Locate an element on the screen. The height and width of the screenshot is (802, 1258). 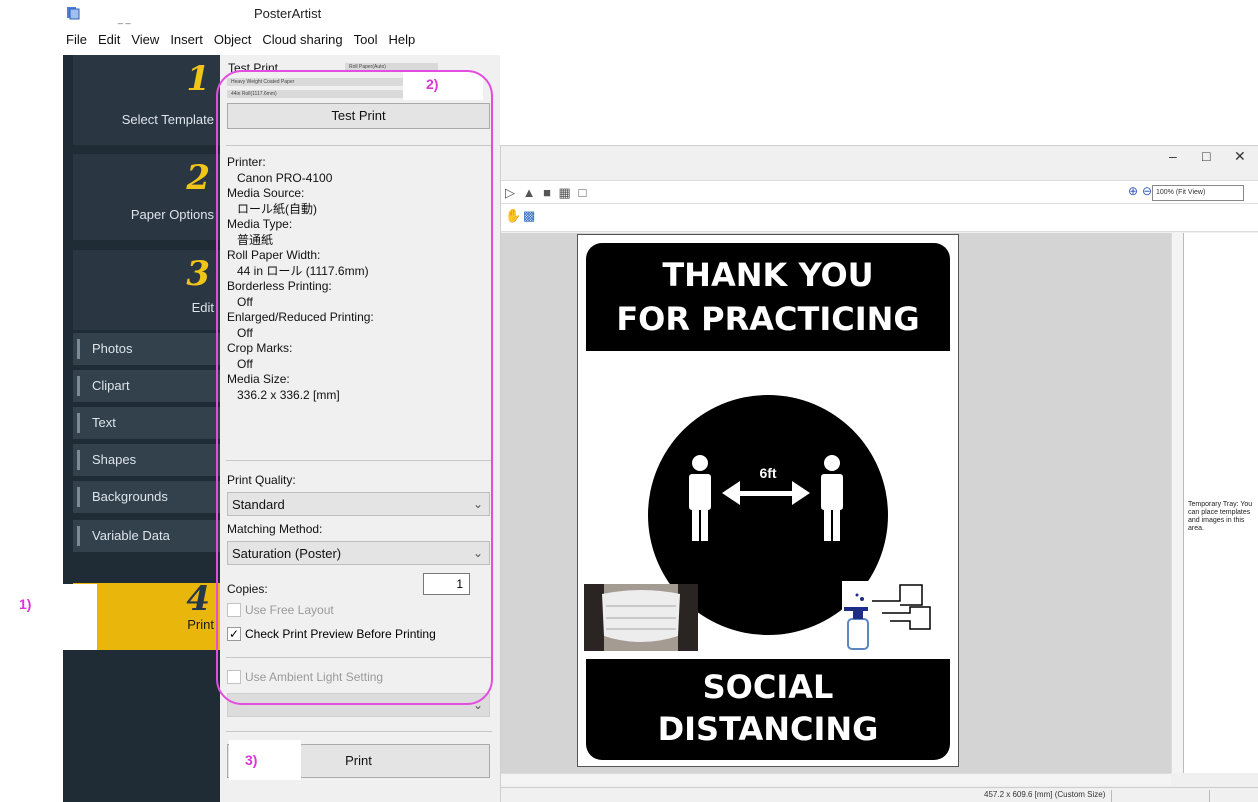
edit-item-shapes: Shapes is located at coordinates (146, 460).